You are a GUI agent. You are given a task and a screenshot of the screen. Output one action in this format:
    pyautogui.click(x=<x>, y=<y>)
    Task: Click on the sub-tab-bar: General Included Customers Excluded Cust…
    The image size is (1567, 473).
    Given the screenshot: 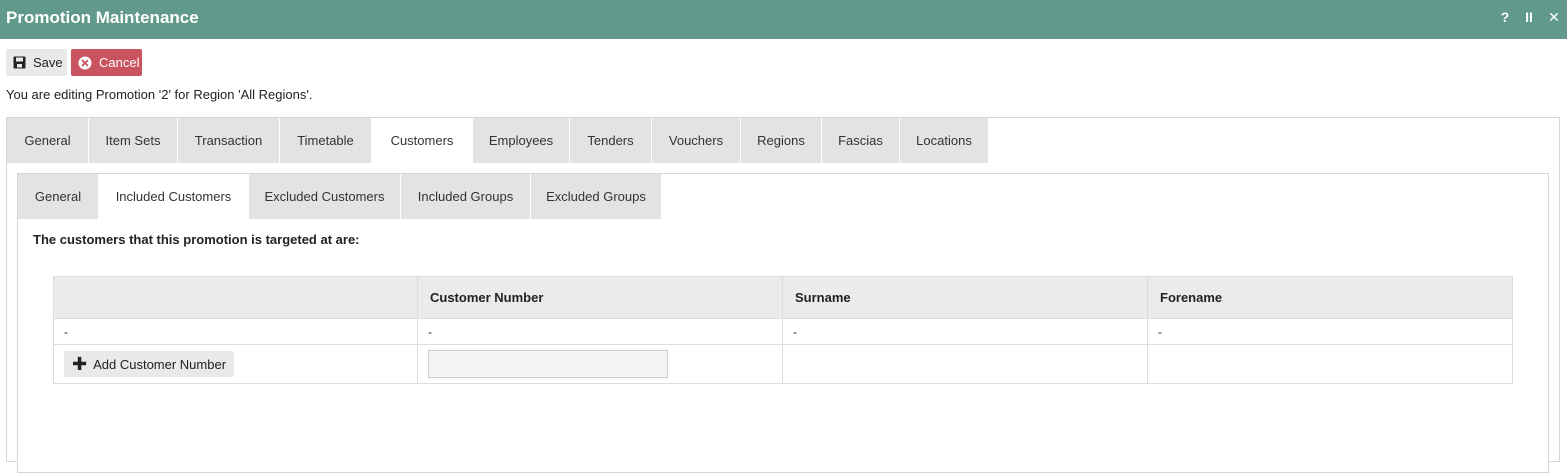 What is the action you would take?
    pyautogui.click(x=340, y=196)
    